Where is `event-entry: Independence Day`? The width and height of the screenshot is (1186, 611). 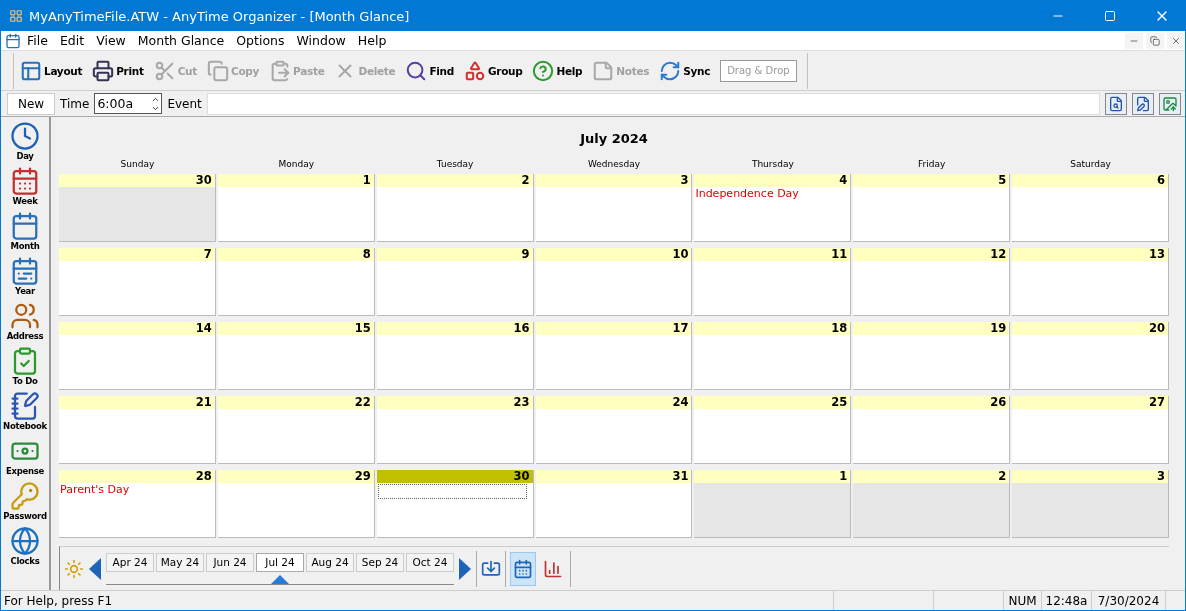
event-entry: Independence Day is located at coordinates (772, 193).